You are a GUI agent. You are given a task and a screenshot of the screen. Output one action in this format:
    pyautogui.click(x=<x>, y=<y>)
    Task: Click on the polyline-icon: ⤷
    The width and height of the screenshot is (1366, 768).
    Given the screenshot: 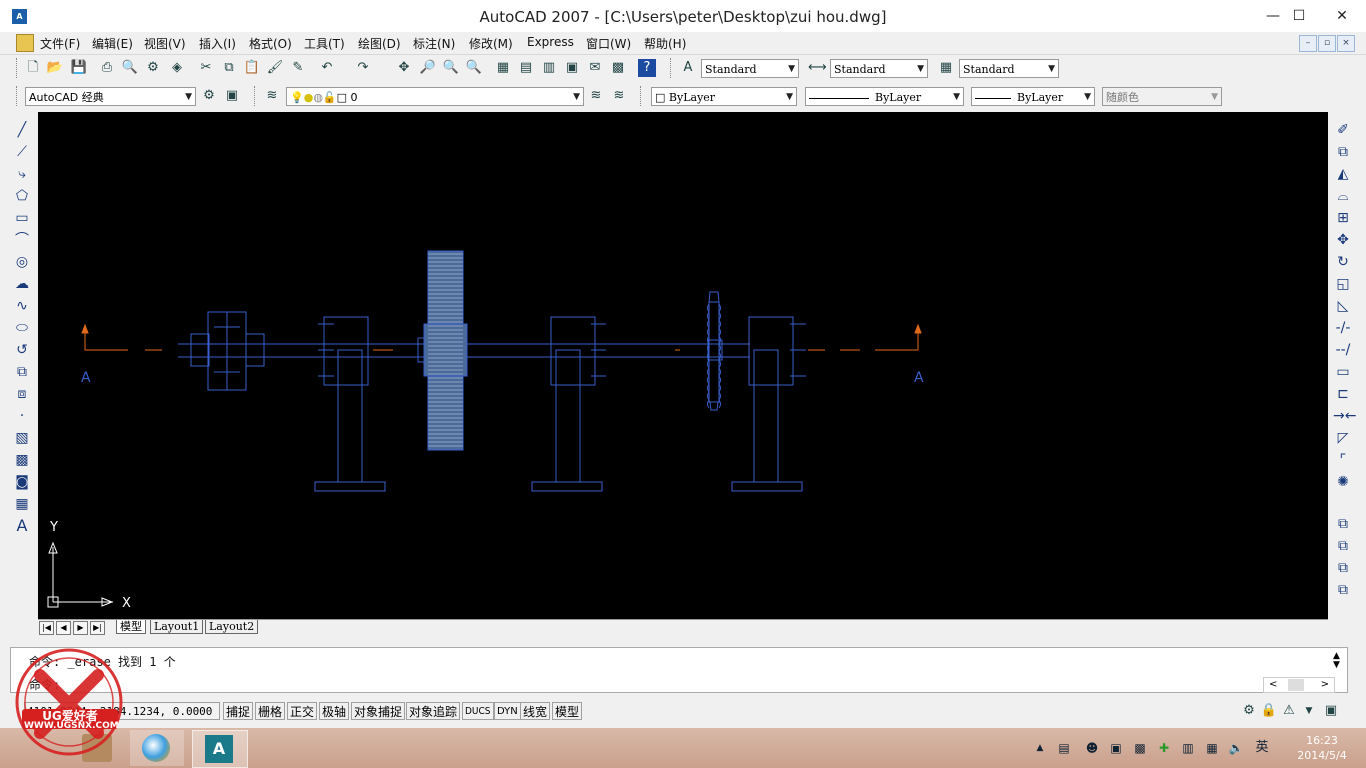 What is the action you would take?
    pyautogui.click(x=22, y=174)
    